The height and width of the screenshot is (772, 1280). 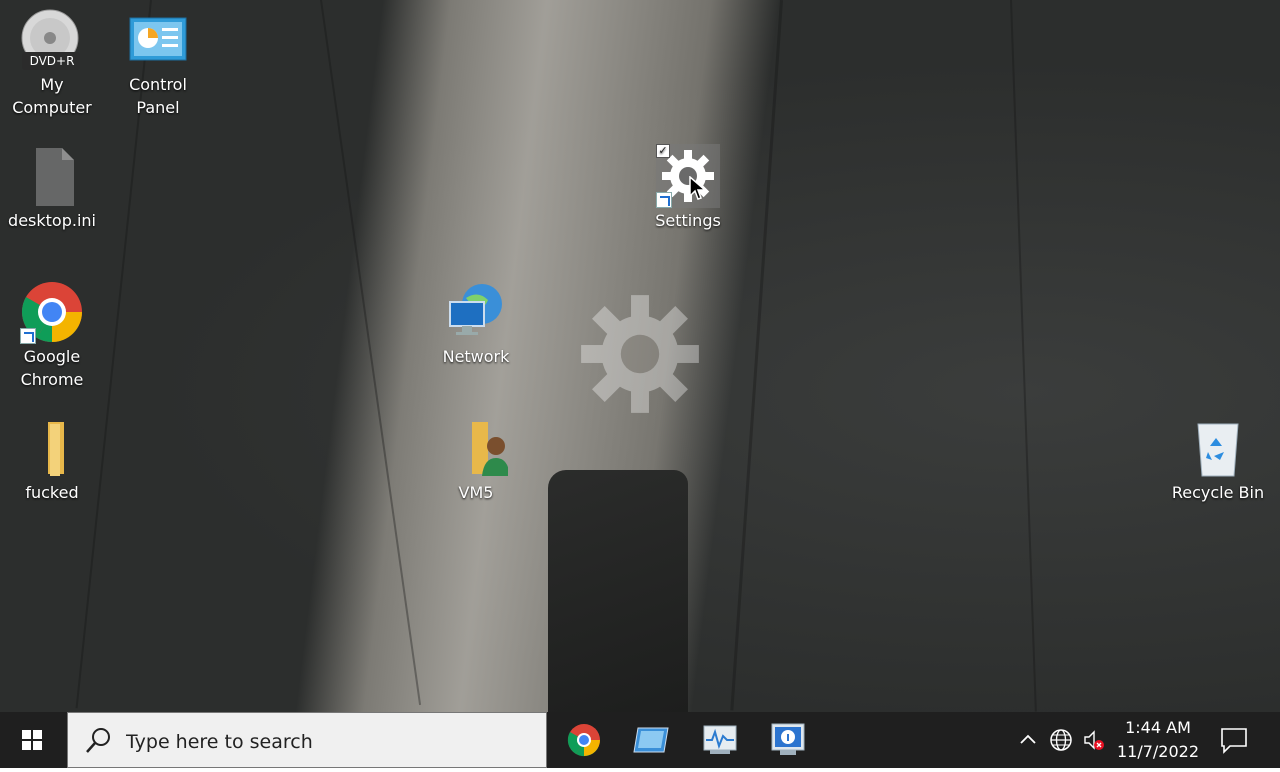 I want to click on ini-file-icon, so click(x=52, y=176).